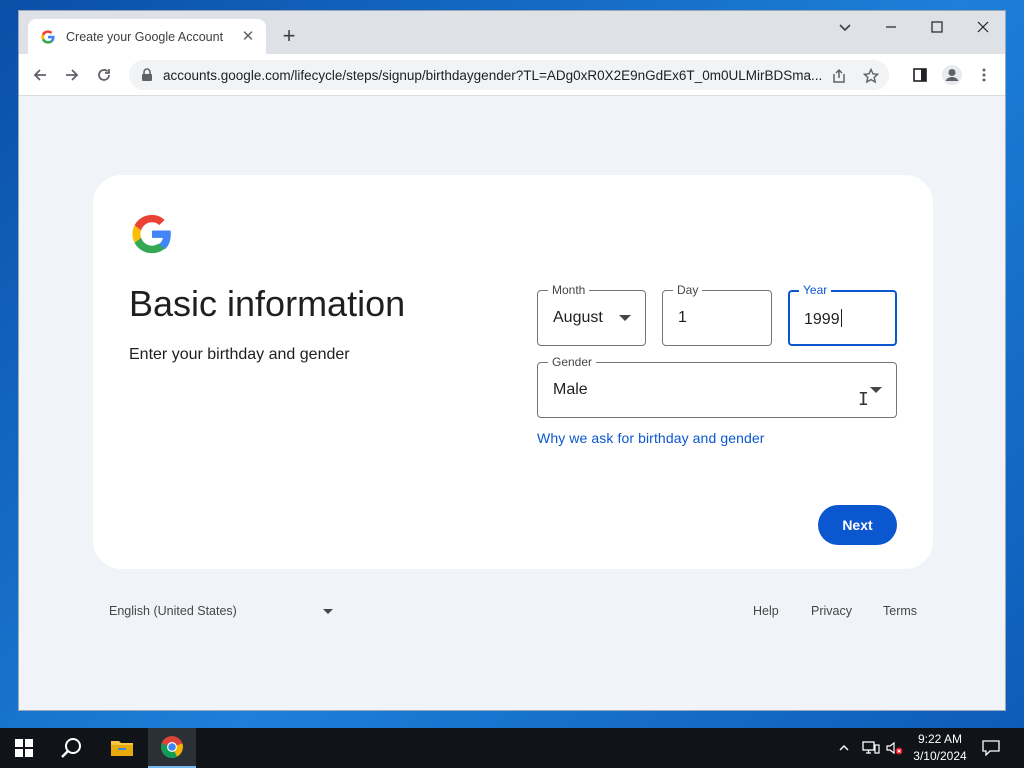 This screenshot has height=768, width=1024. I want to click on chrome-icon, so click(172, 747).